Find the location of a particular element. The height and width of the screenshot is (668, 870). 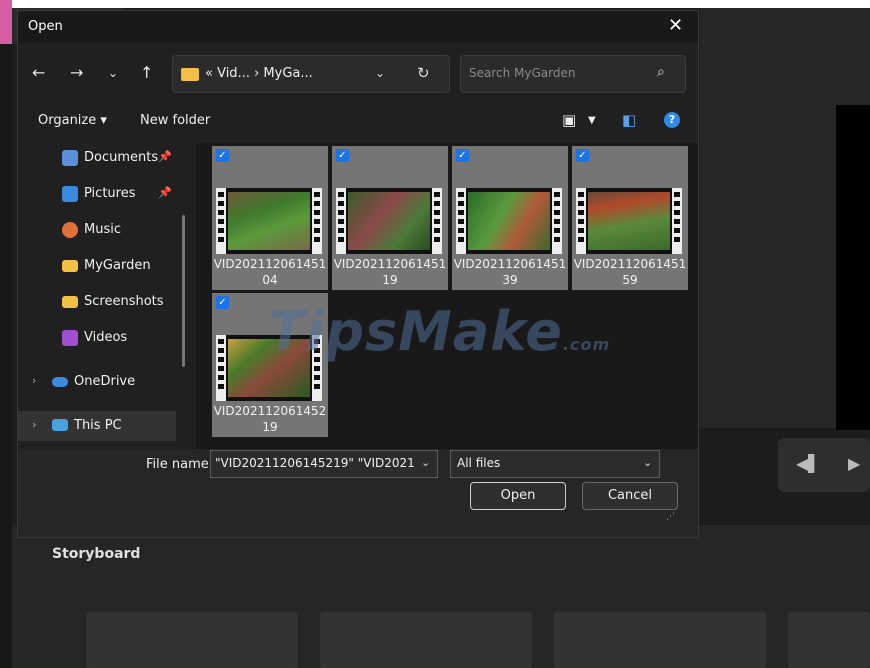

help-icon: ? is located at coordinates (672, 120).